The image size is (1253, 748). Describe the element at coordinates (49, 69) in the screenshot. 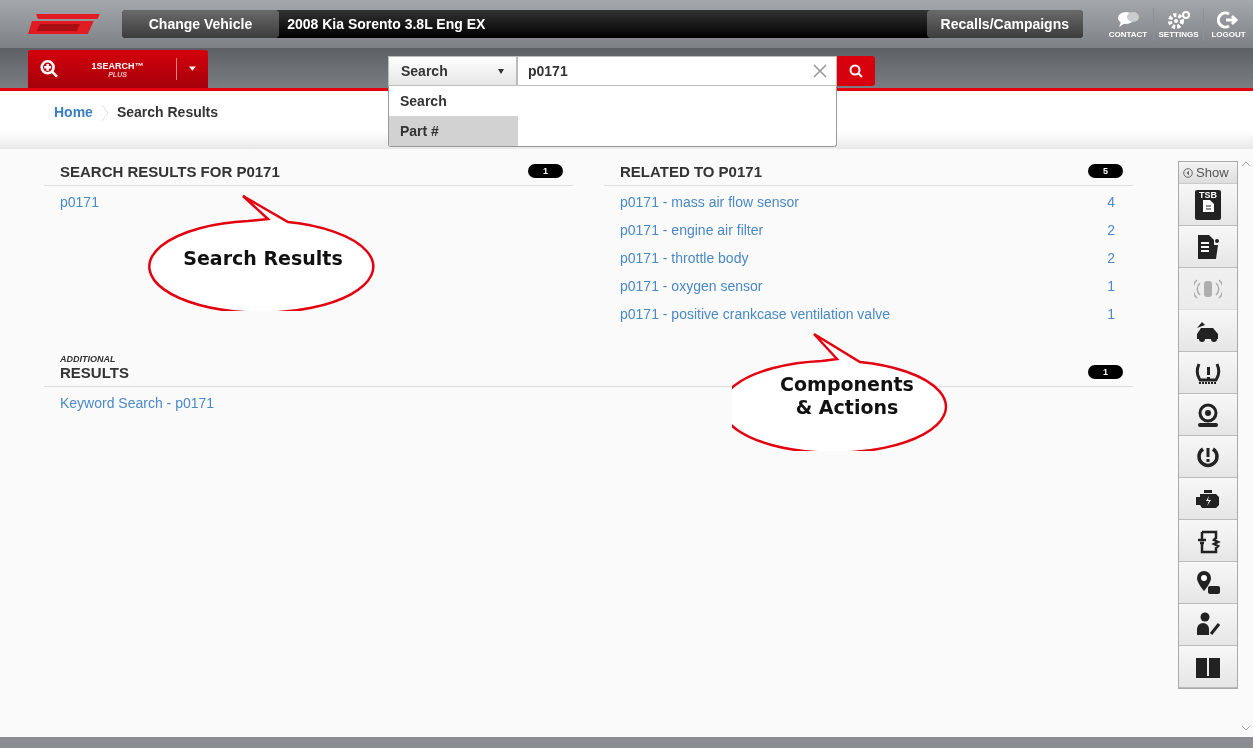

I see `zoom-in-icon` at that location.